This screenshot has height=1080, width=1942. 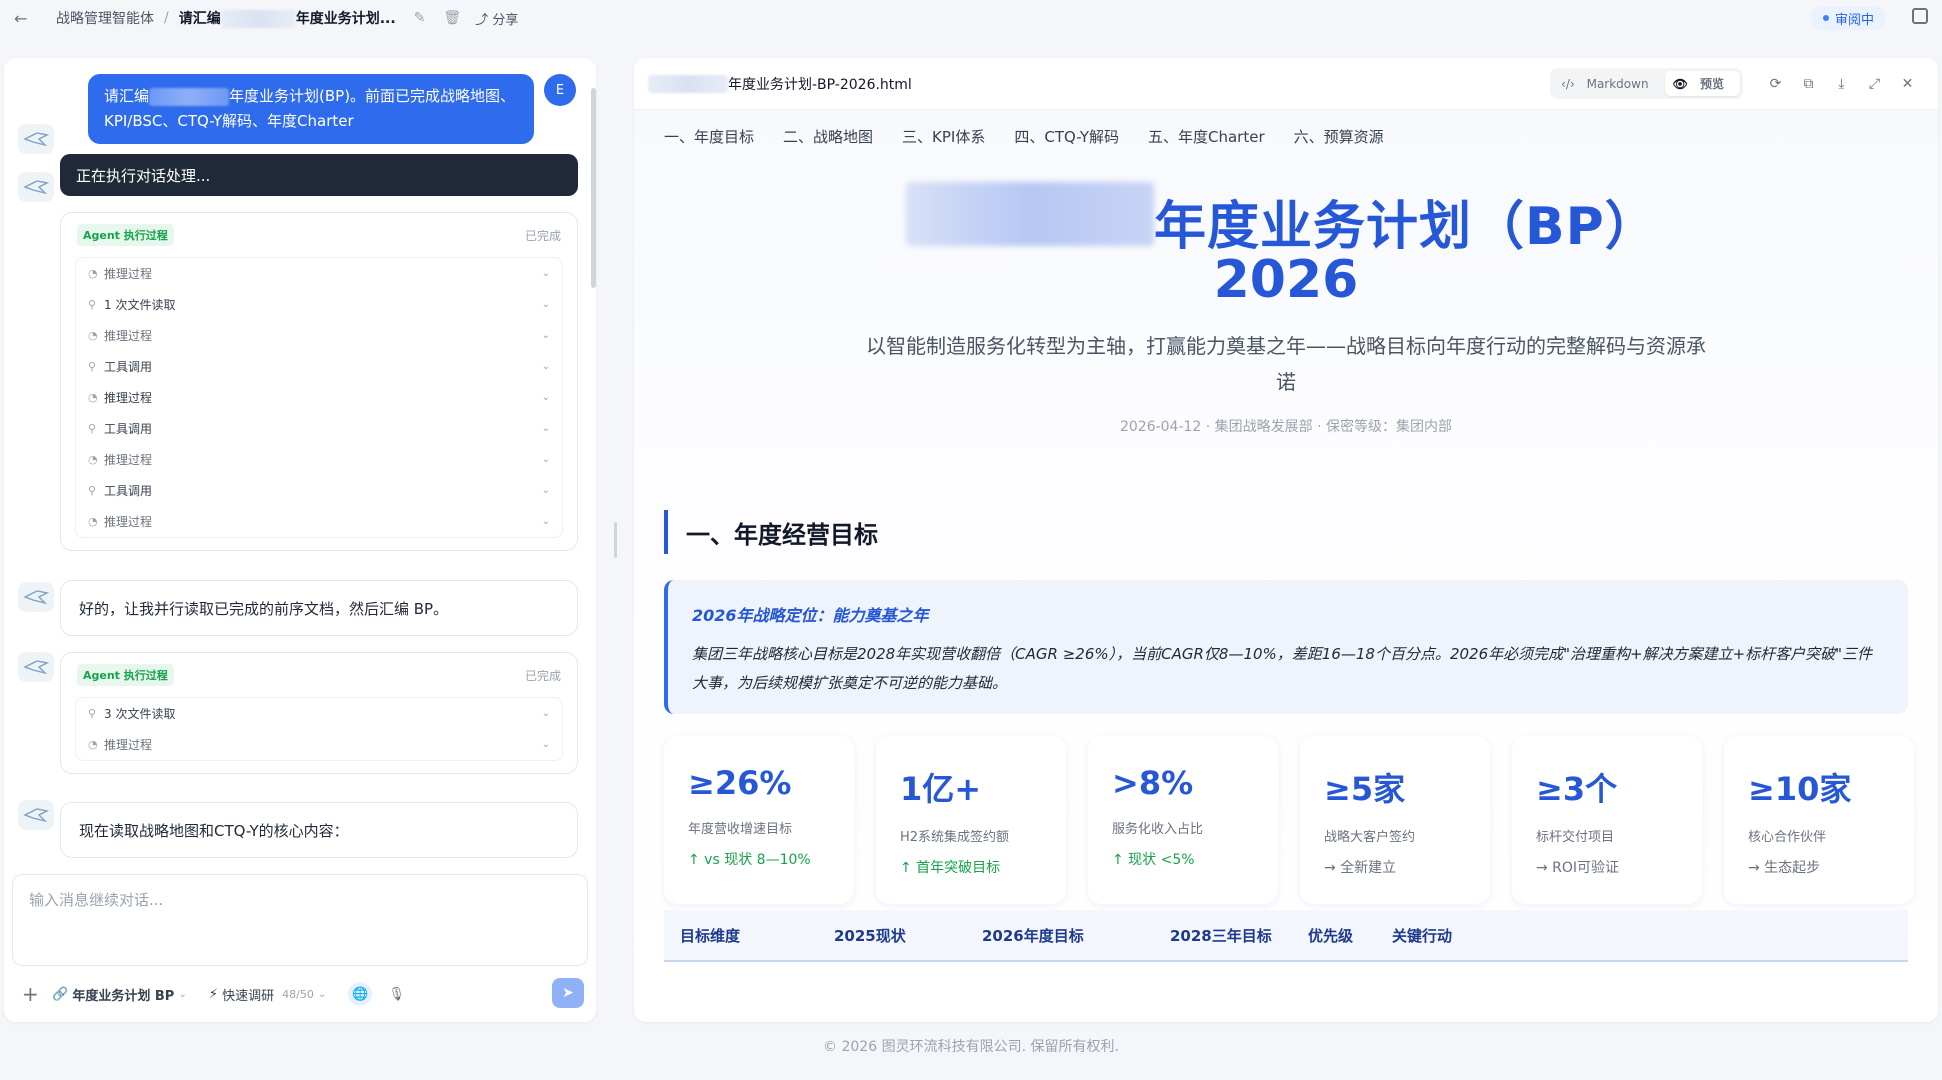 I want to click on kpi-value: 1亿+, so click(x=941, y=789).